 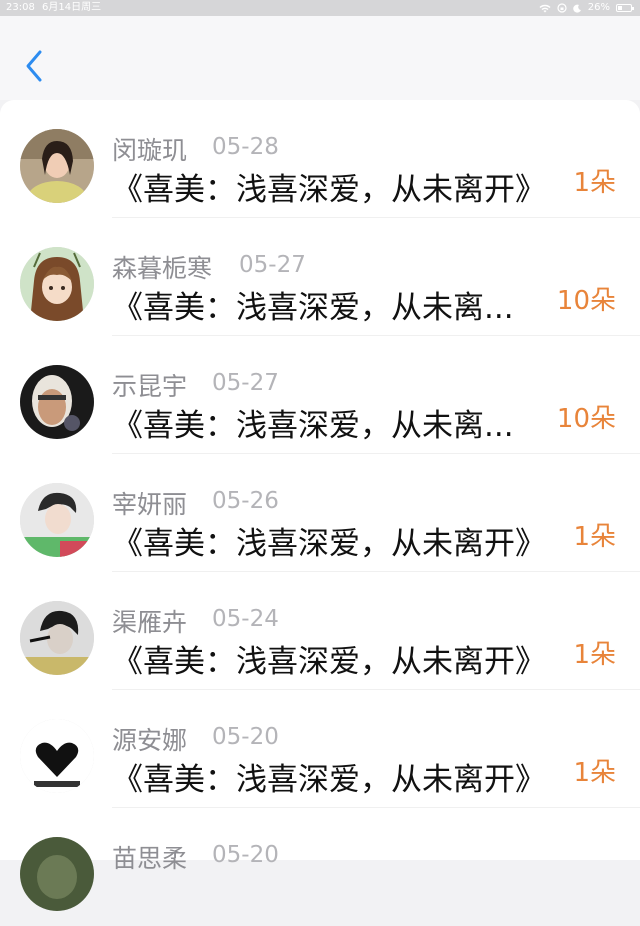 I want to click on user-name: 闵璇玑, so click(x=149, y=149).